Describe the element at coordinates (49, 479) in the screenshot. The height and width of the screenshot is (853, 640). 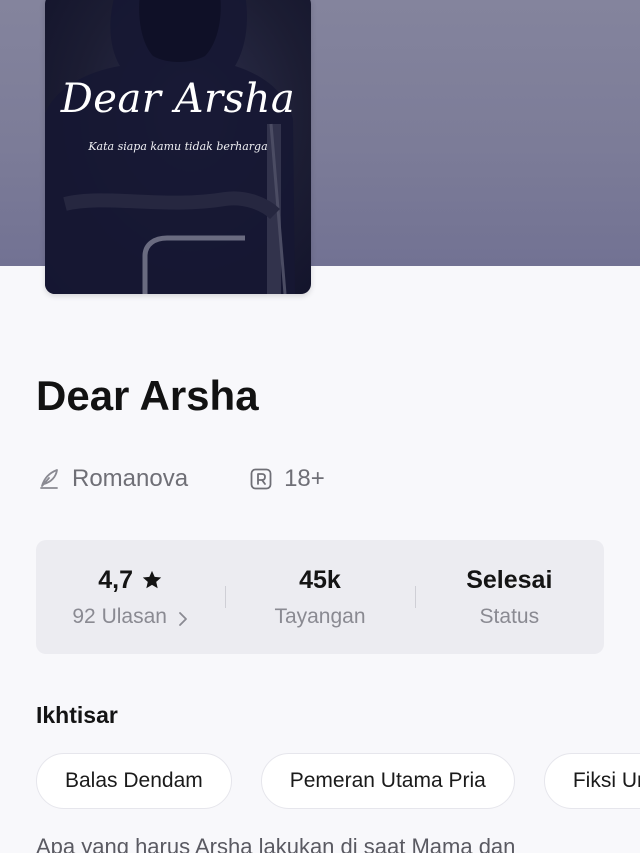
I see `quill-icon` at that location.